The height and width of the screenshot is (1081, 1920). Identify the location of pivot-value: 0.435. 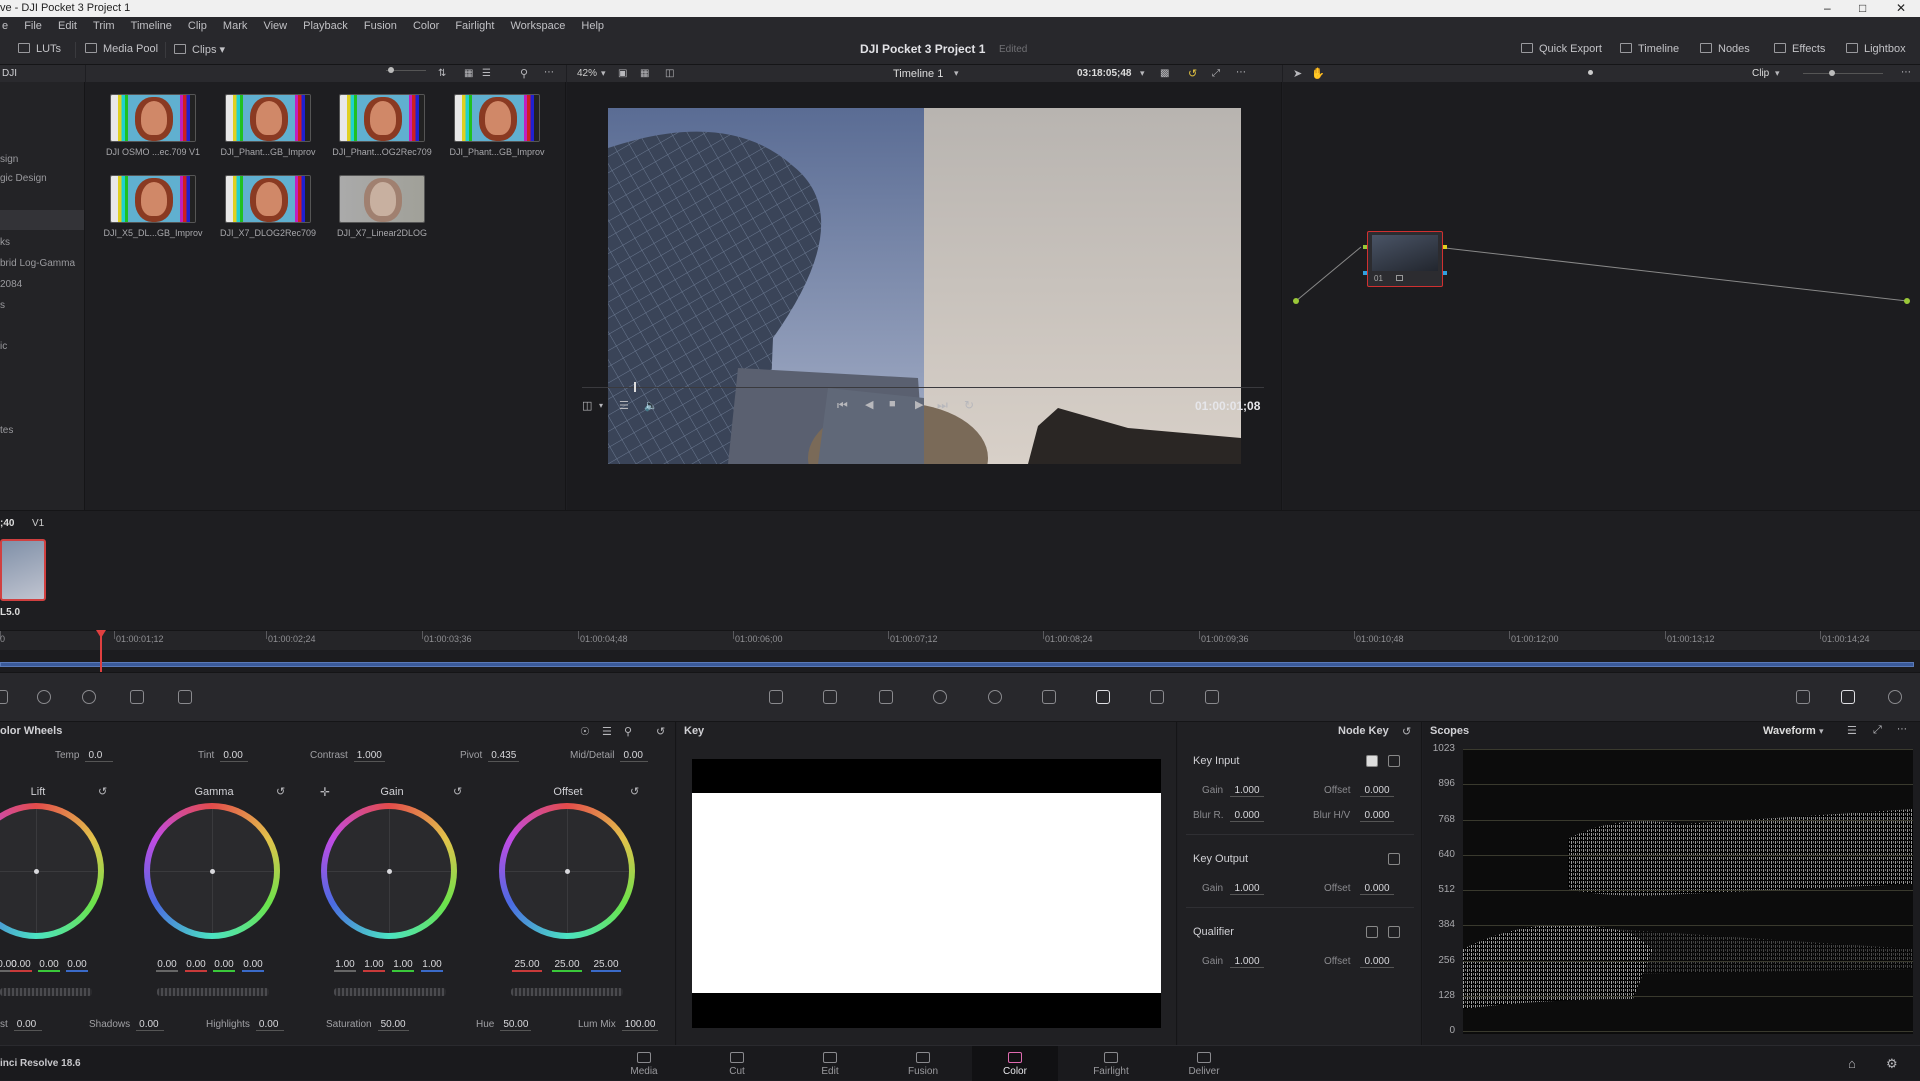
(504, 756).